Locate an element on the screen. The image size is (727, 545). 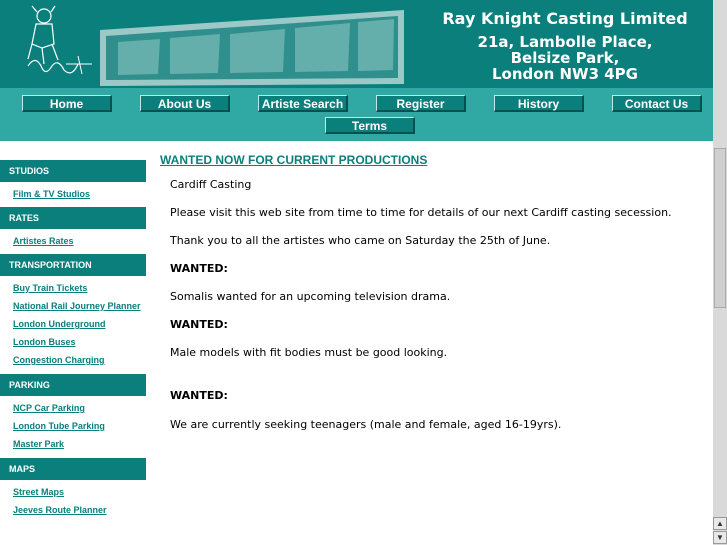
sidebar-link-ncp-car-parking: NCP Car Parking is located at coordinates (49, 408).